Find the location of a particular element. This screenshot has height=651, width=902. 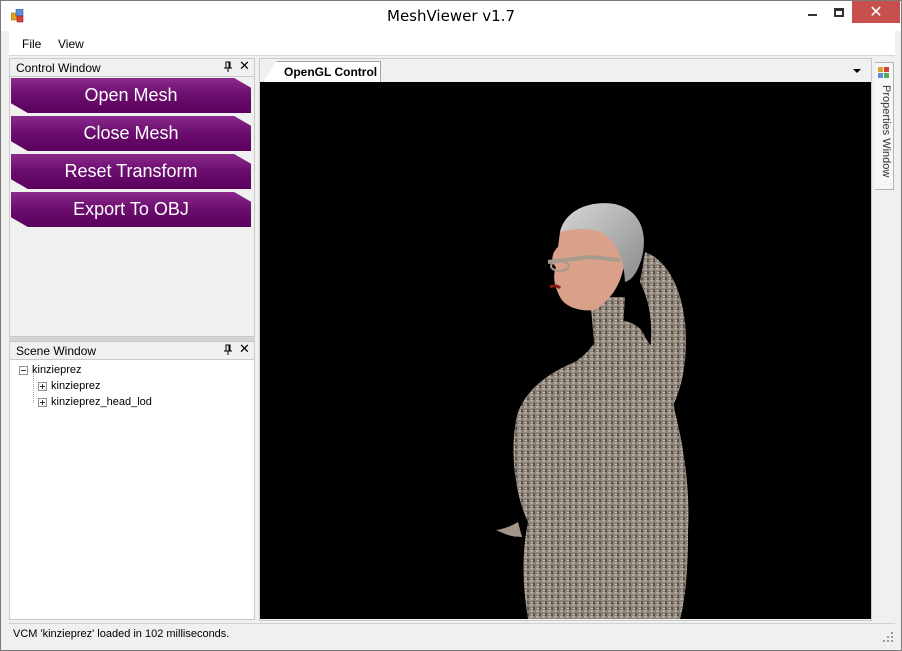

scene-window-header: Scene Window ✕ is located at coordinates (132, 351).